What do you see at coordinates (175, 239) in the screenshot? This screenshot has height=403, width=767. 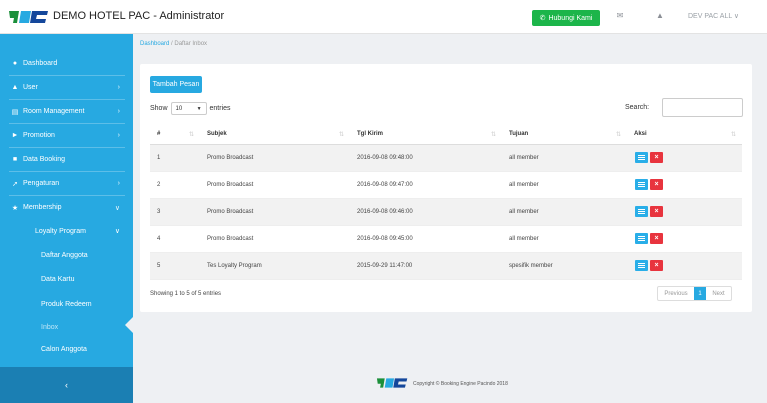 I see `cell-number: 4` at bounding box center [175, 239].